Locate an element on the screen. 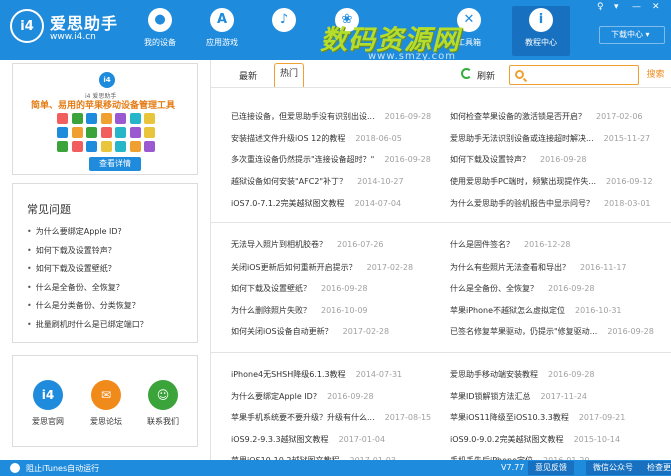 Image resolution: width=671 pixels, height=476 pixels. article-link: 苹果iOS11降级至iOS10.3.3教程 2017-09-21 is located at coordinates (537, 417).